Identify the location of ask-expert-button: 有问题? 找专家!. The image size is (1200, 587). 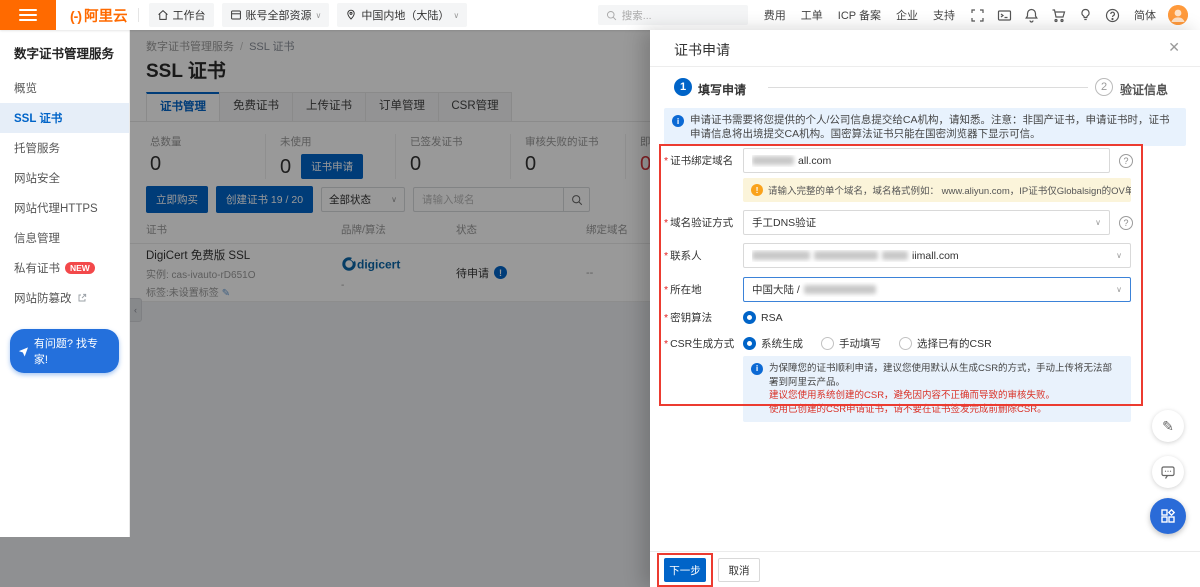
(64, 351).